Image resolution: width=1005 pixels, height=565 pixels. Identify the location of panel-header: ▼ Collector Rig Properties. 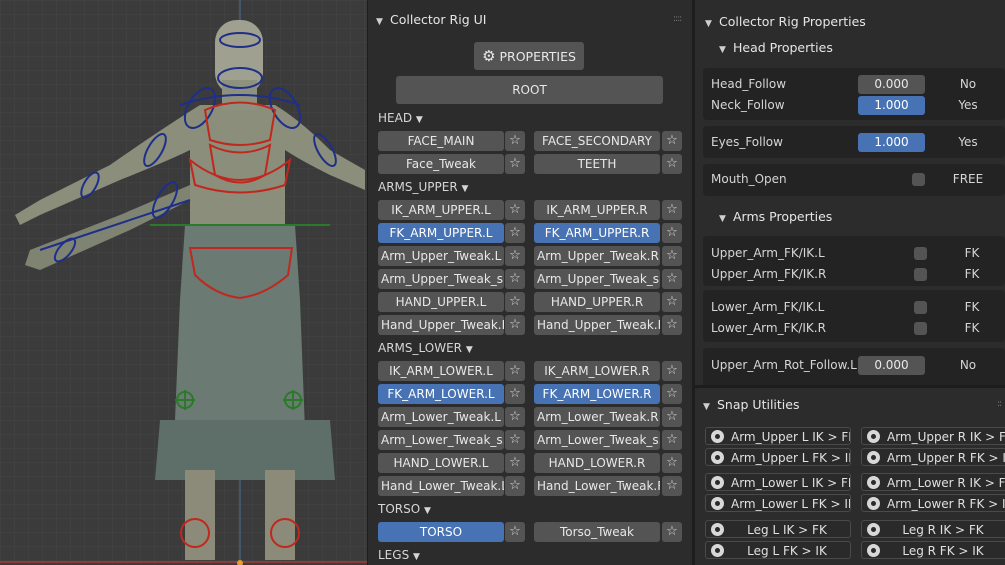
(785, 21).